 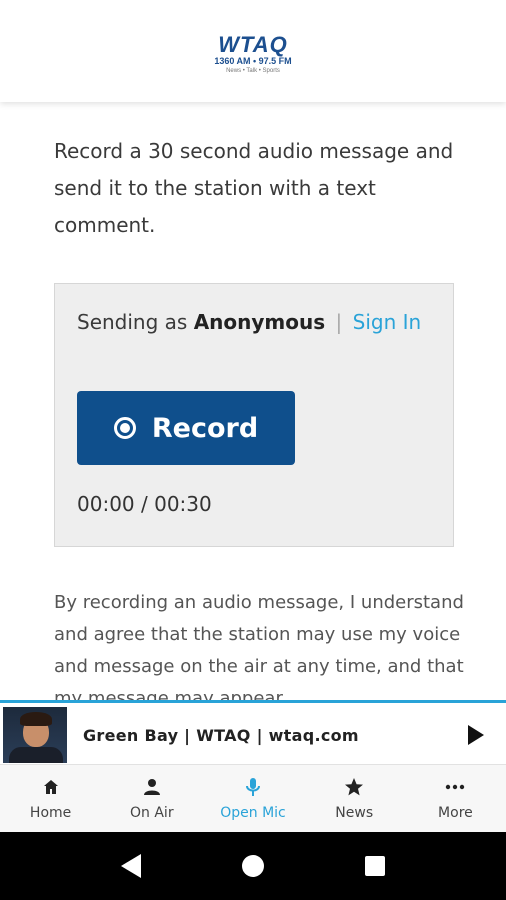 I want to click on more-icon, so click(x=455, y=787).